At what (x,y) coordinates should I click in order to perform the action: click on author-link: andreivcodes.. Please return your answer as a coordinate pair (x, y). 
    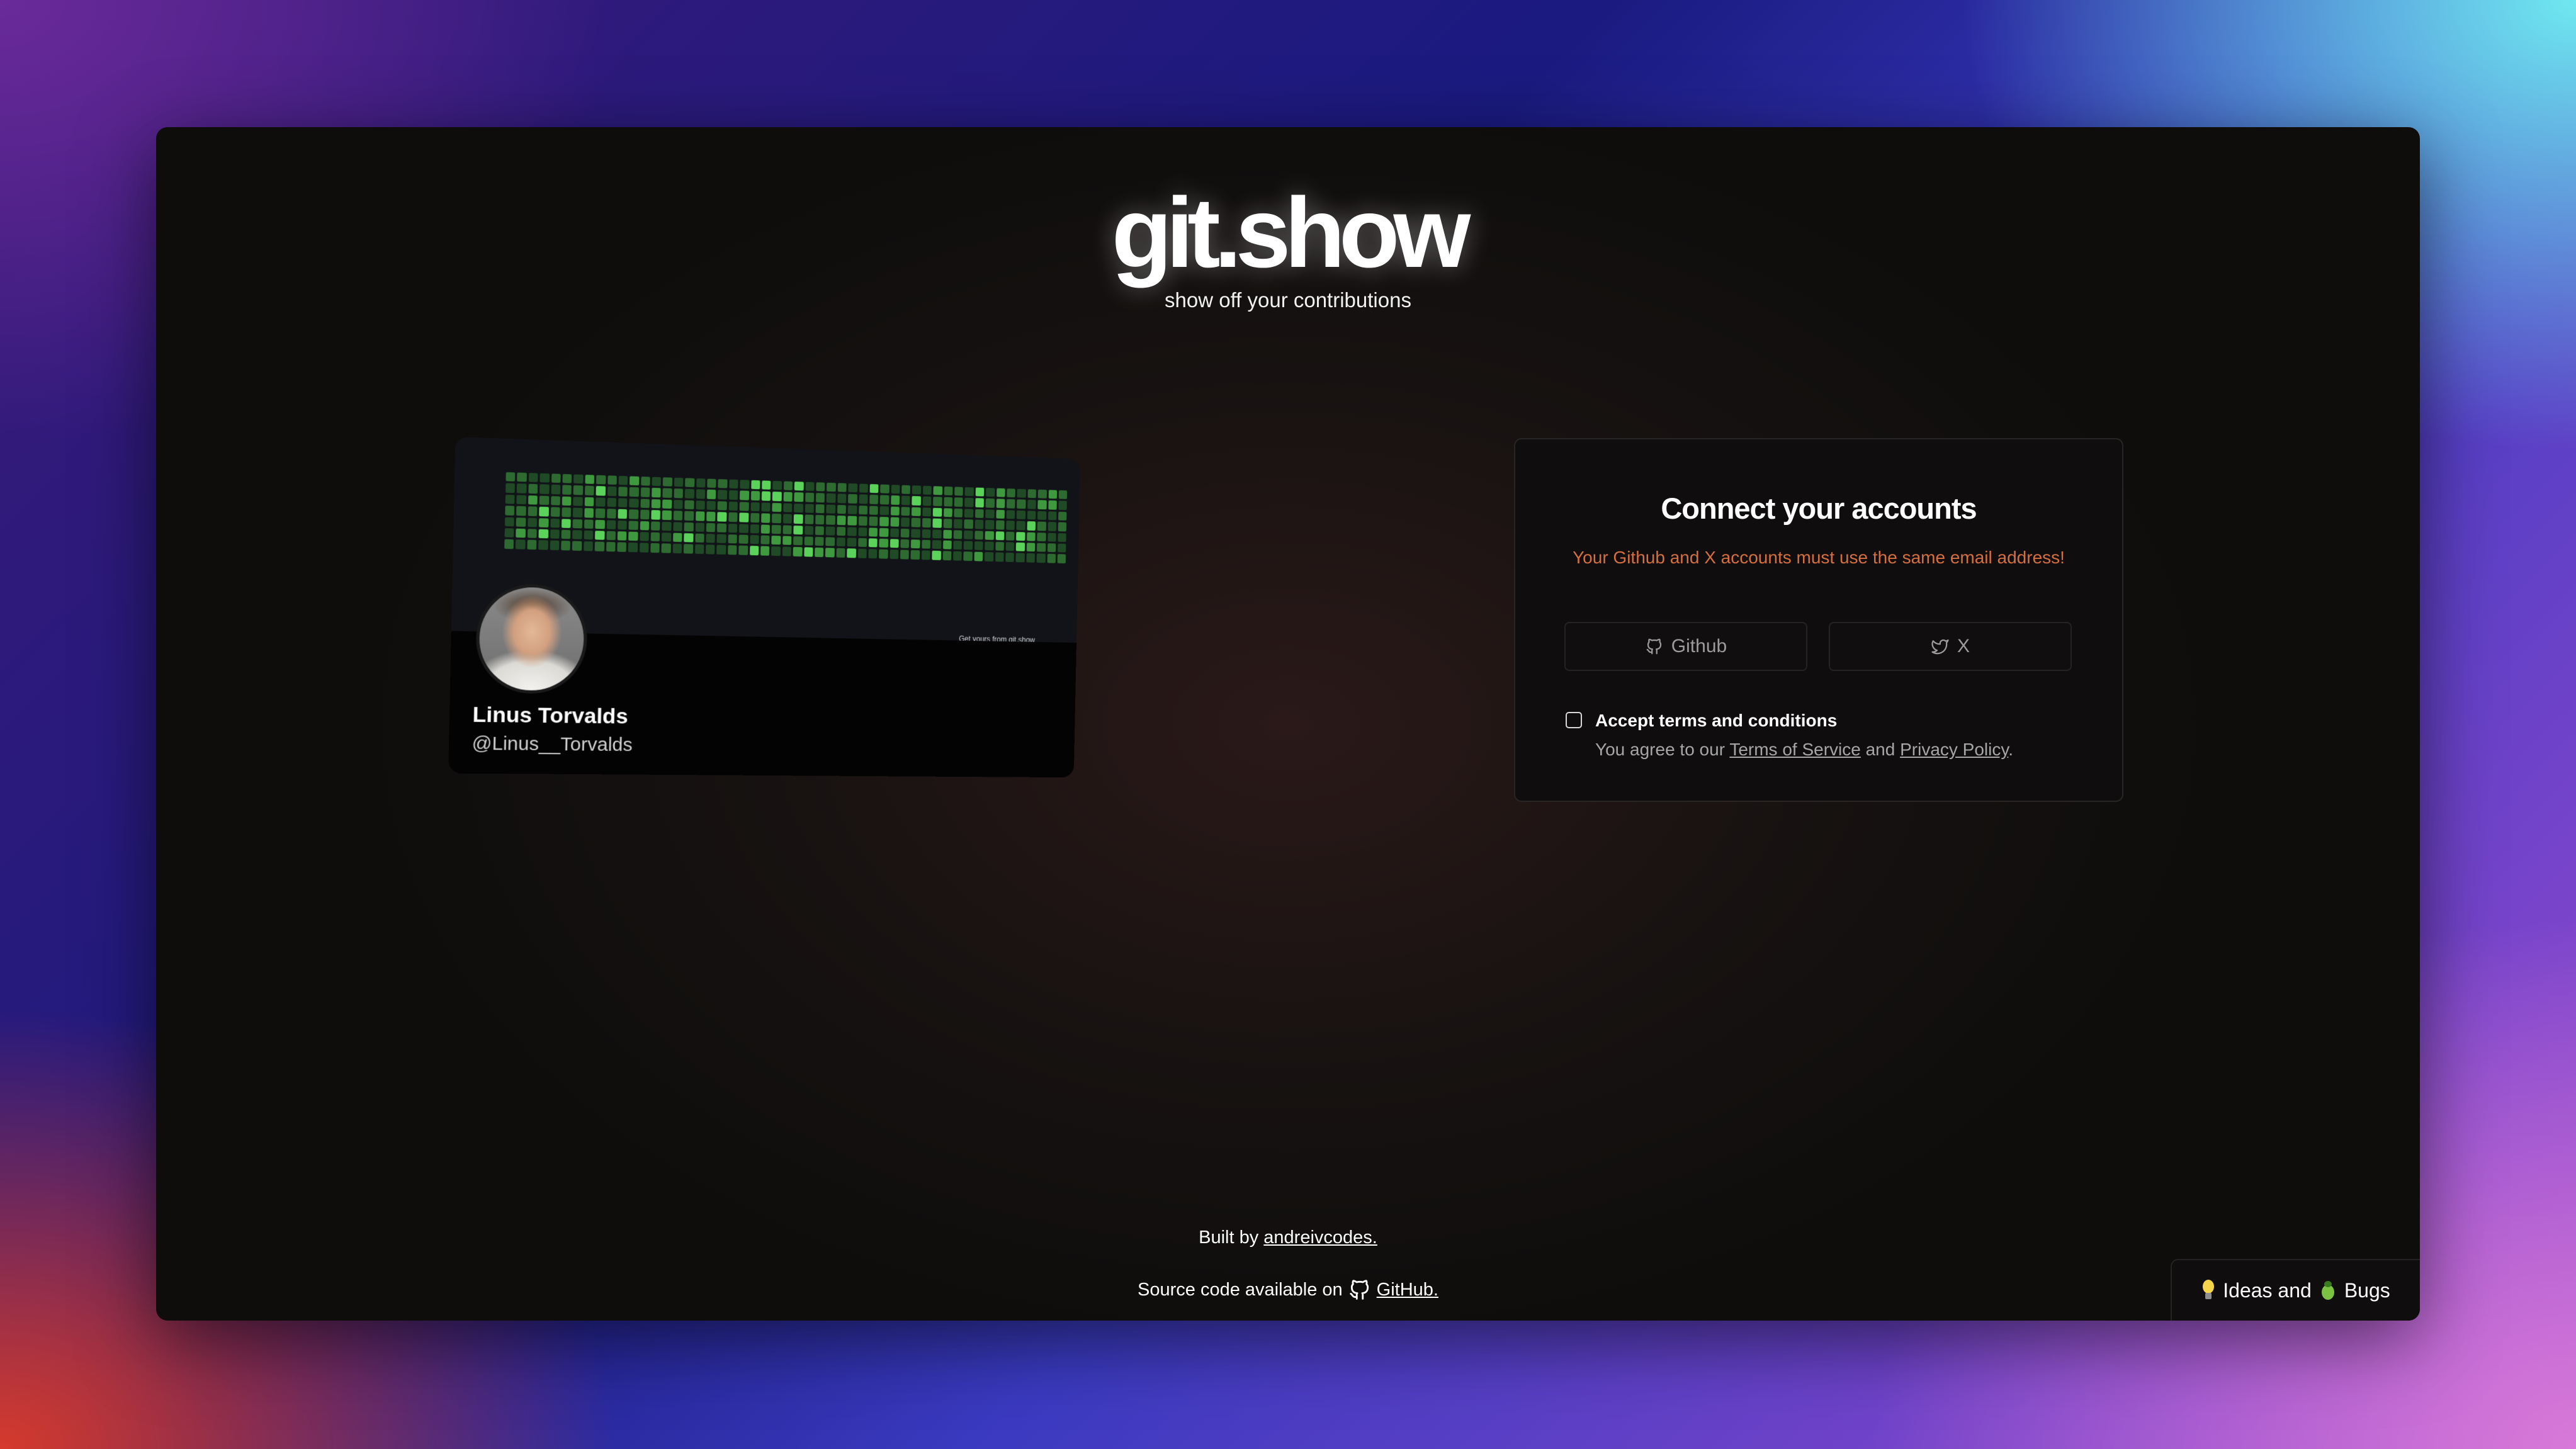
    Looking at the image, I should click on (1320, 1237).